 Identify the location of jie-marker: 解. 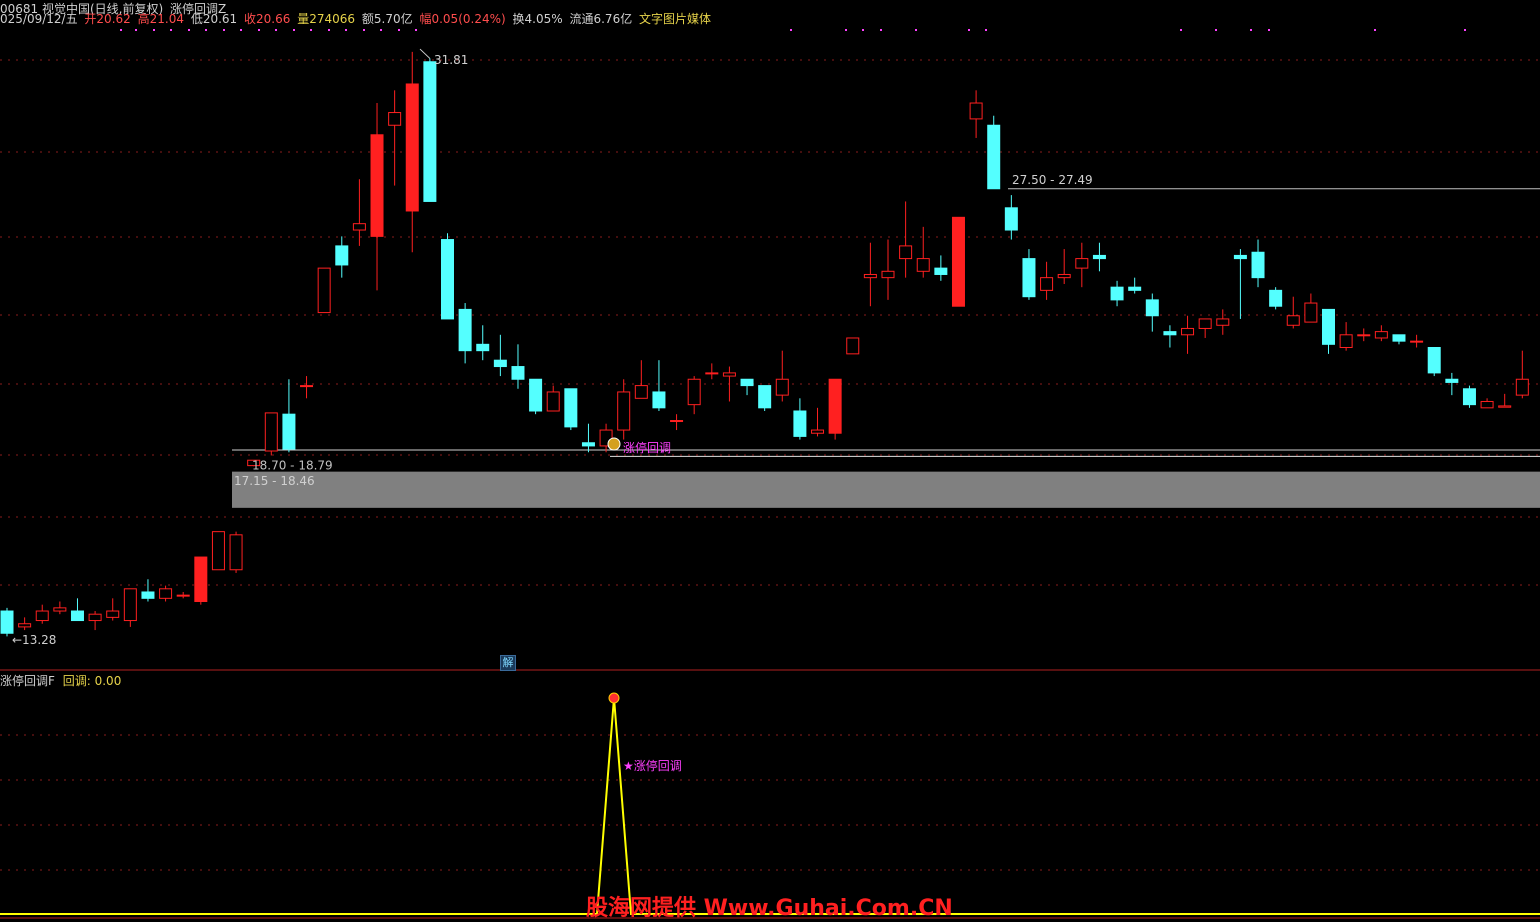
(508, 663).